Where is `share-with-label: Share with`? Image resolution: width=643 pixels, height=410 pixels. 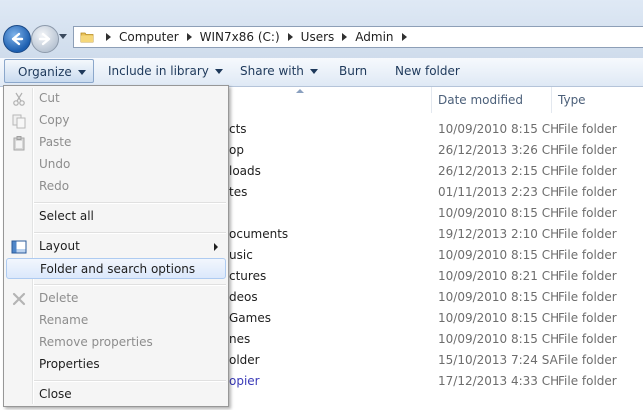 share-with-label: Share with is located at coordinates (272, 71).